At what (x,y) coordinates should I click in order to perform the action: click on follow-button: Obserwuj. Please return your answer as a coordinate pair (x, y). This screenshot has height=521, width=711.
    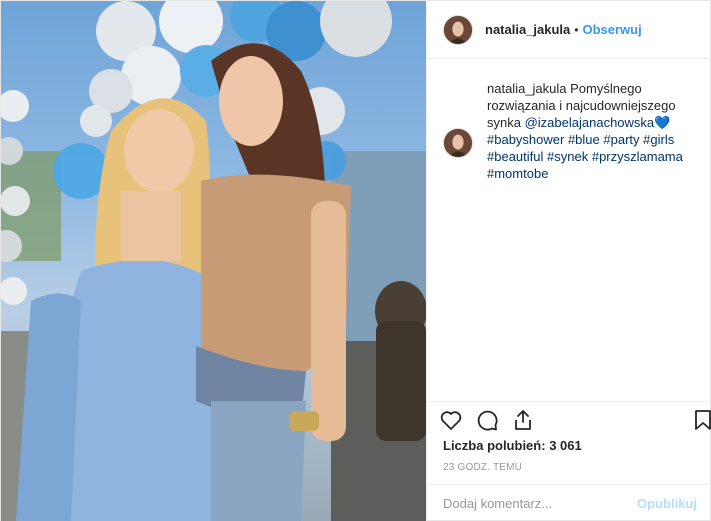
    Looking at the image, I should click on (611, 29).